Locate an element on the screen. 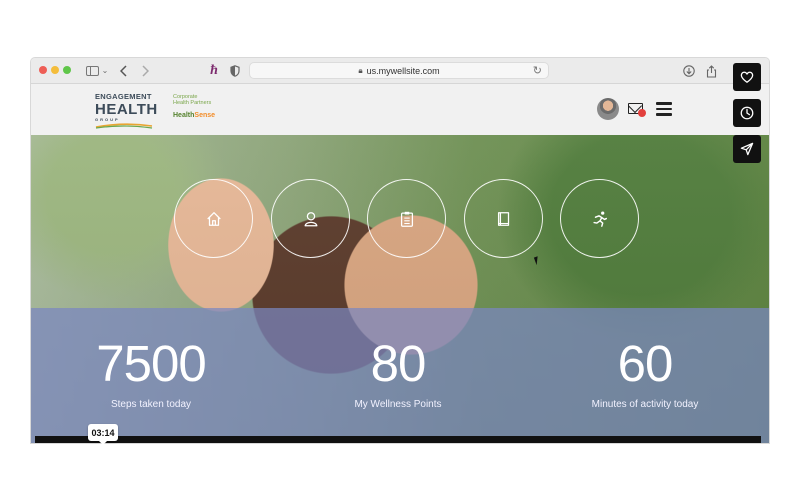 Image resolution: width=800 pixels, height=500 pixels. browser-toolbar: ⌄ ħ 🔒︎ us.mywellsite.com ↻ is located at coordinates (400, 71).